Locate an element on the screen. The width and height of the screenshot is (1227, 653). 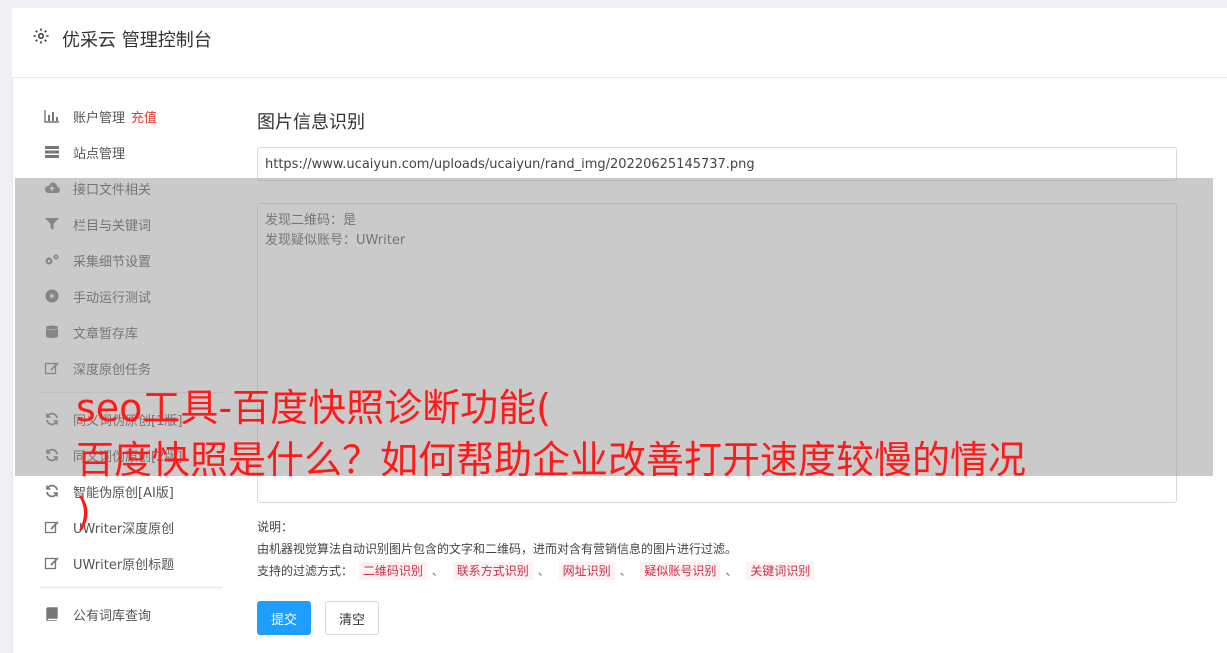
sidebar-item-label: 账户管理 is located at coordinates (99, 118).